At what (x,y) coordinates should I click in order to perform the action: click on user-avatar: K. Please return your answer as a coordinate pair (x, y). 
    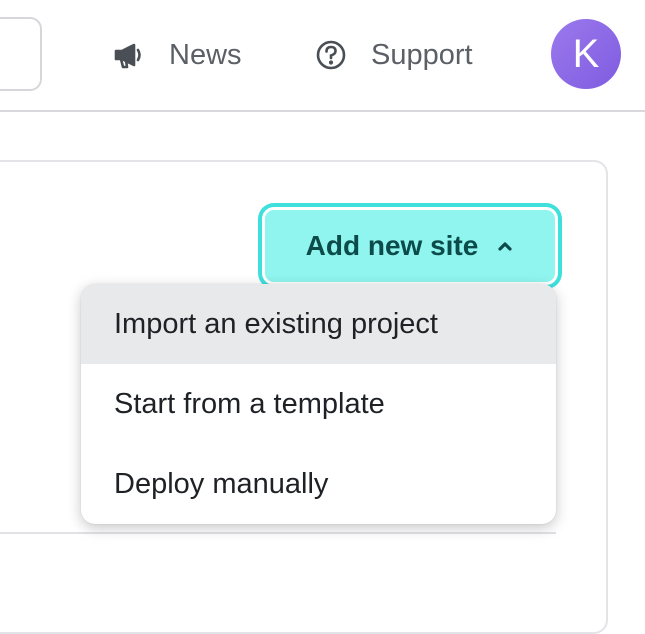
    Looking at the image, I should click on (586, 54).